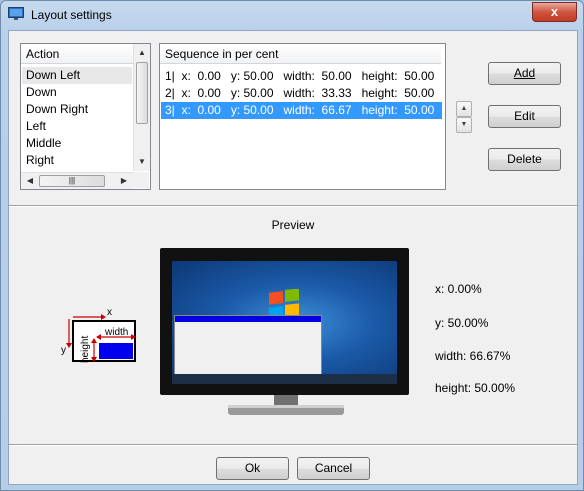 The image size is (584, 491). I want to click on legend-height-label: height, so click(85, 349).